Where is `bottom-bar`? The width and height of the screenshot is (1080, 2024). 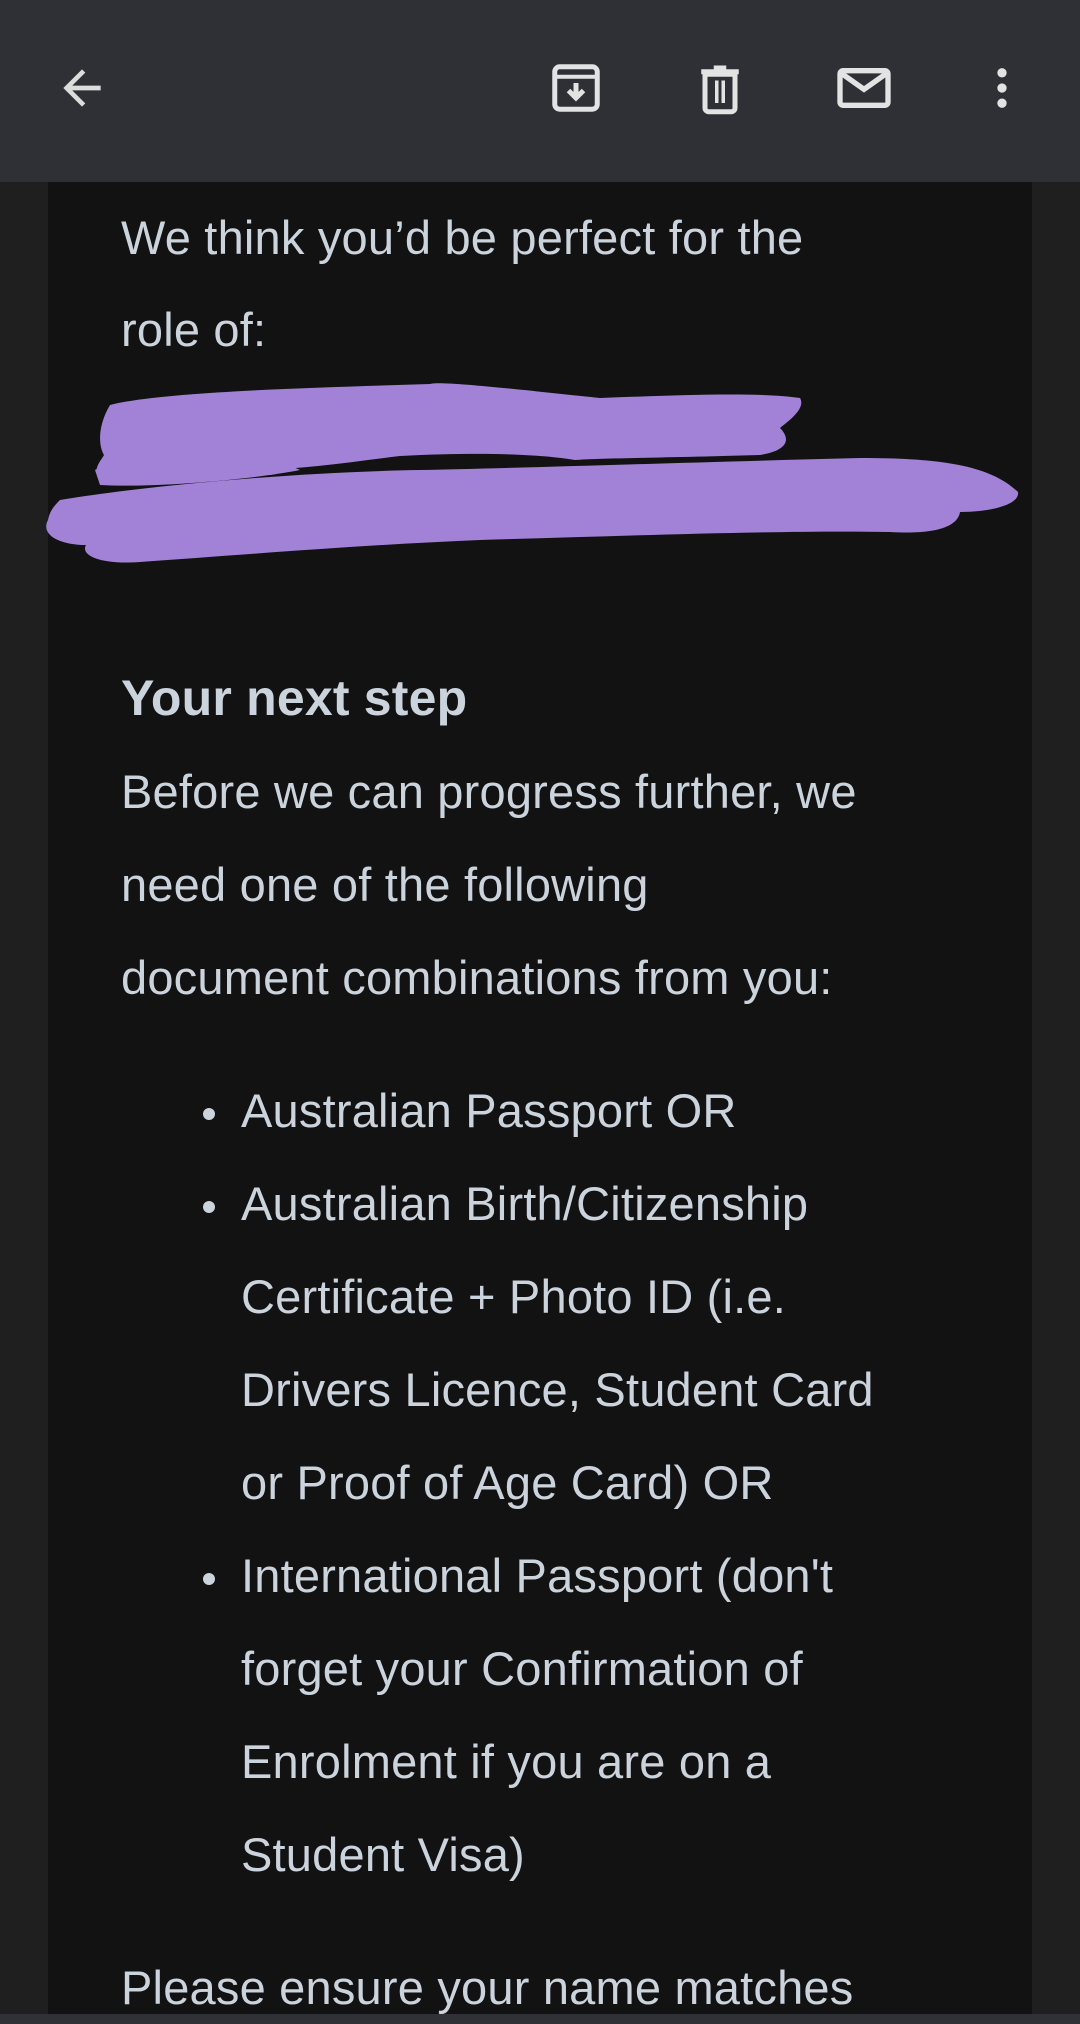 bottom-bar is located at coordinates (540, 2019).